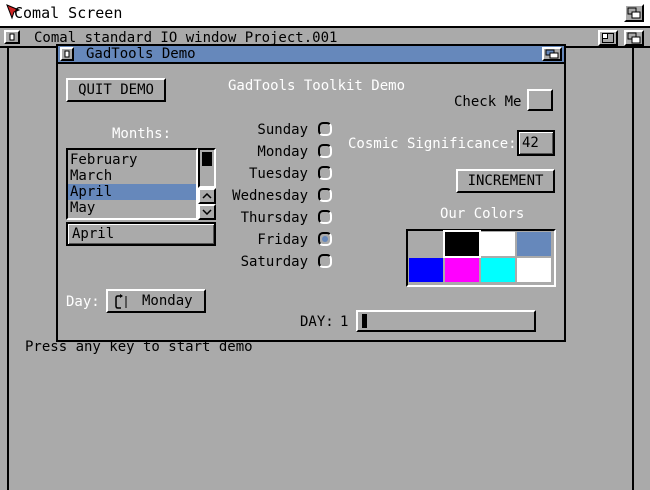 This screenshot has width=650, height=490. I want to click on screen-depth-icon, so click(634, 13).